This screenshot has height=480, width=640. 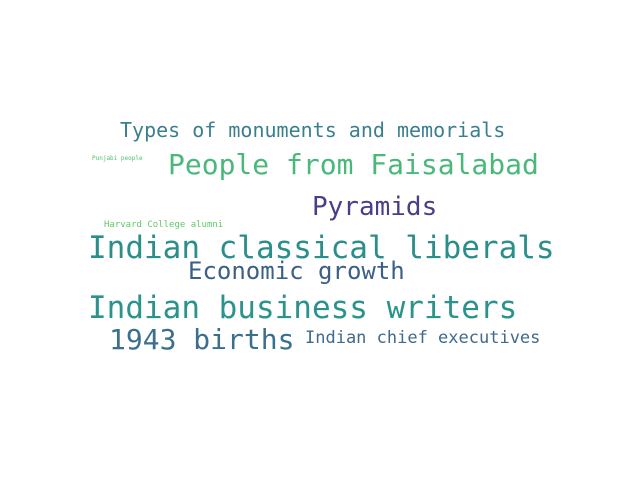 I want to click on word-indian-business-writers: Indian business writers, so click(x=303, y=308).